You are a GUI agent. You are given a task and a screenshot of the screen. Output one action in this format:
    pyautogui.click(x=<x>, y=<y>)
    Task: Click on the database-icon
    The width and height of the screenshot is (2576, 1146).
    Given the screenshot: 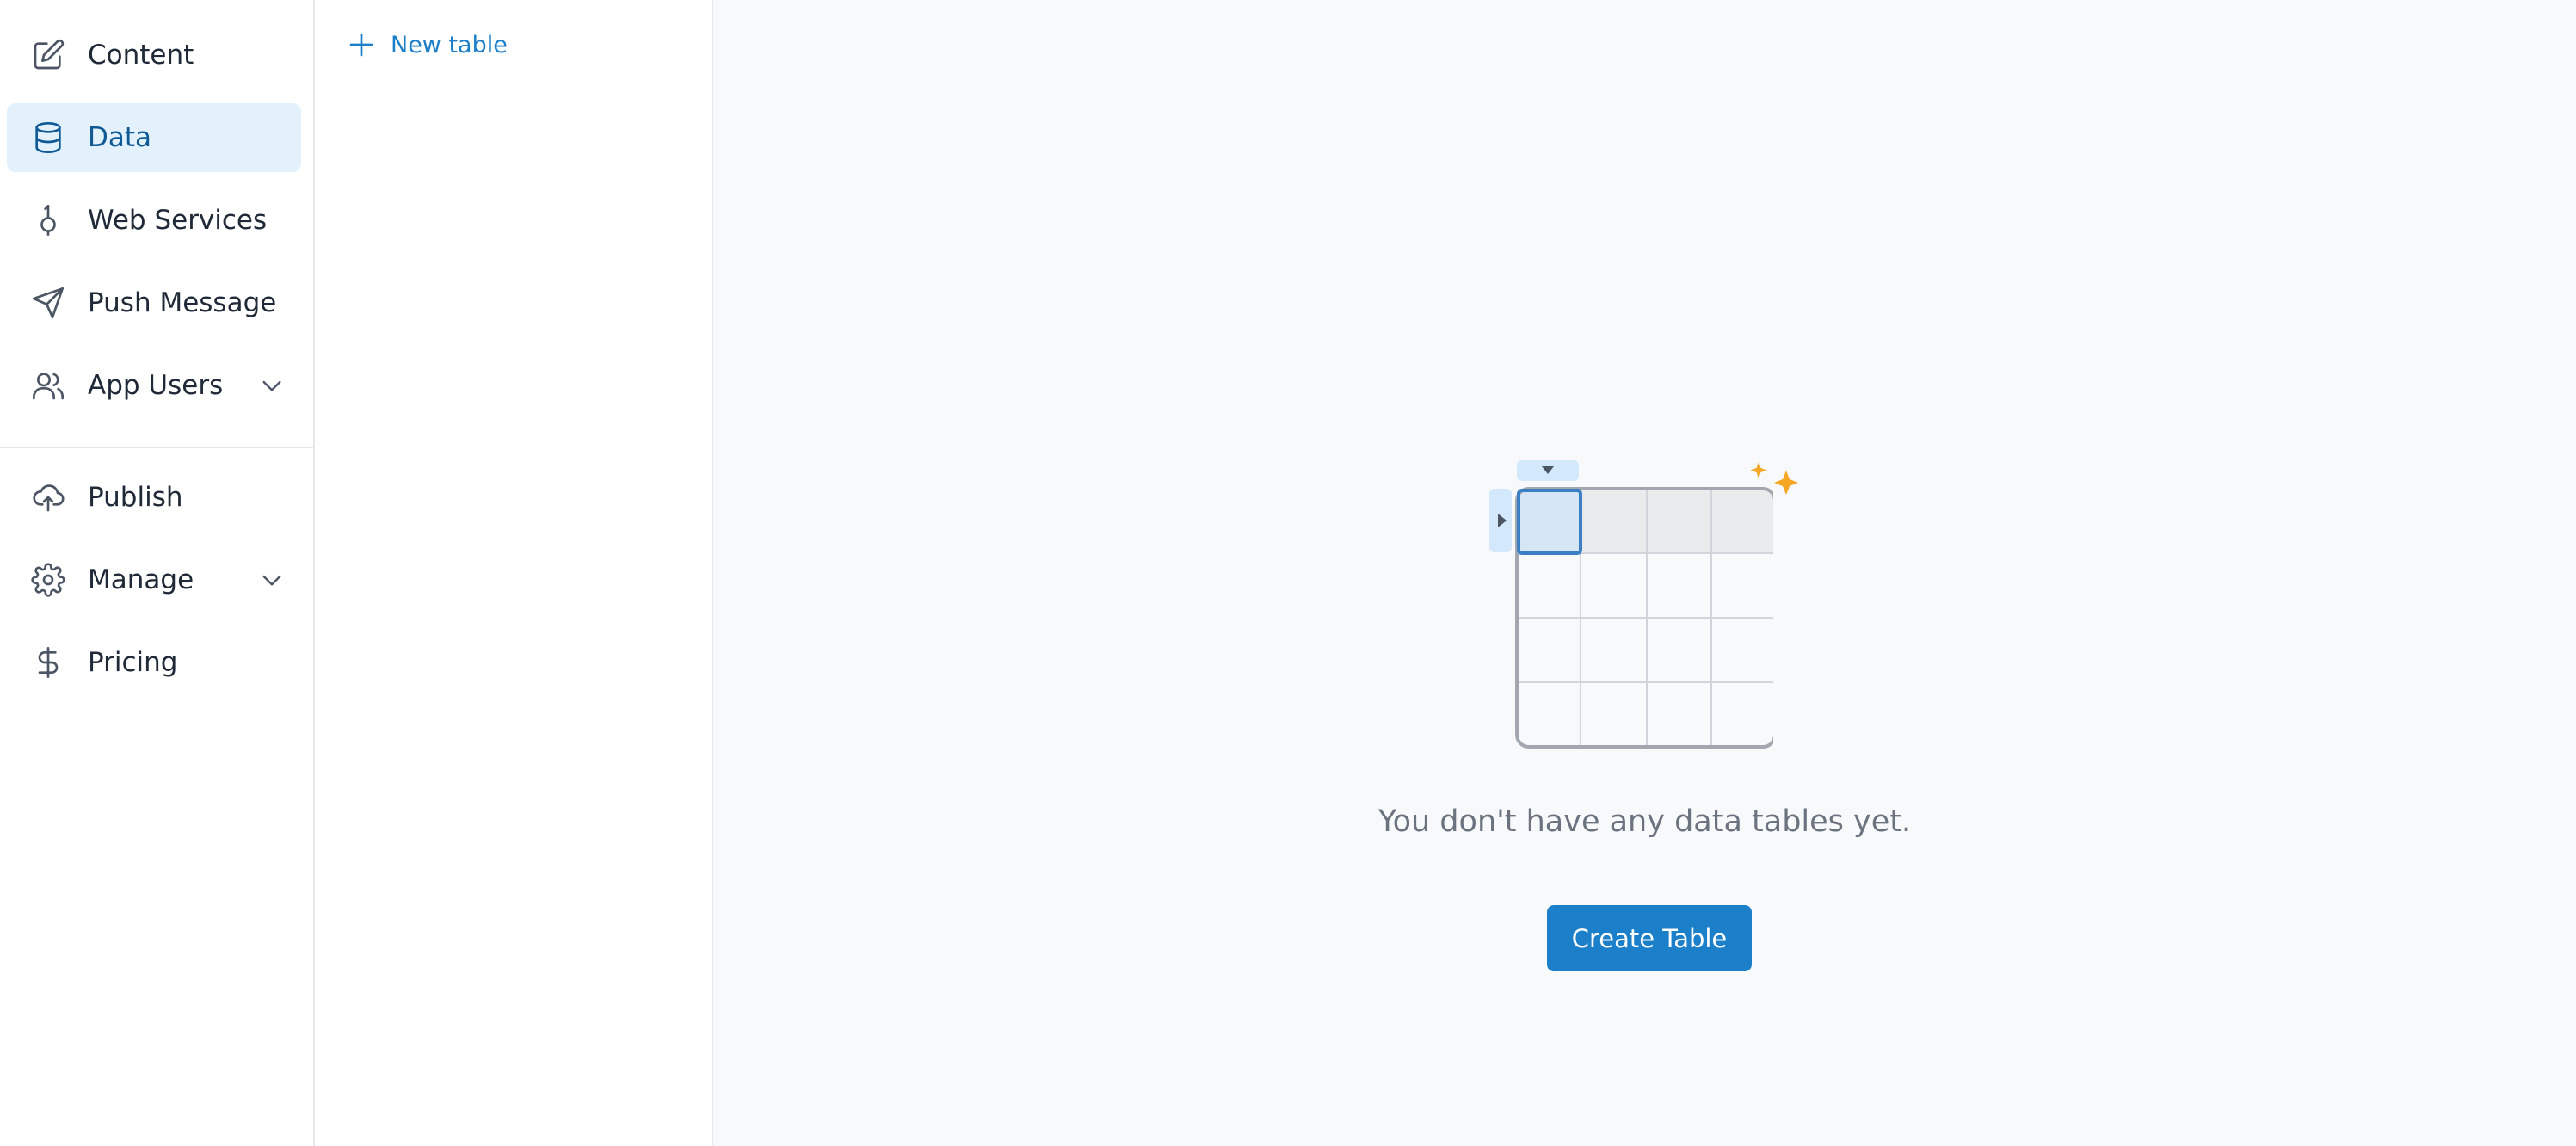 What is the action you would take?
    pyautogui.click(x=48, y=137)
    